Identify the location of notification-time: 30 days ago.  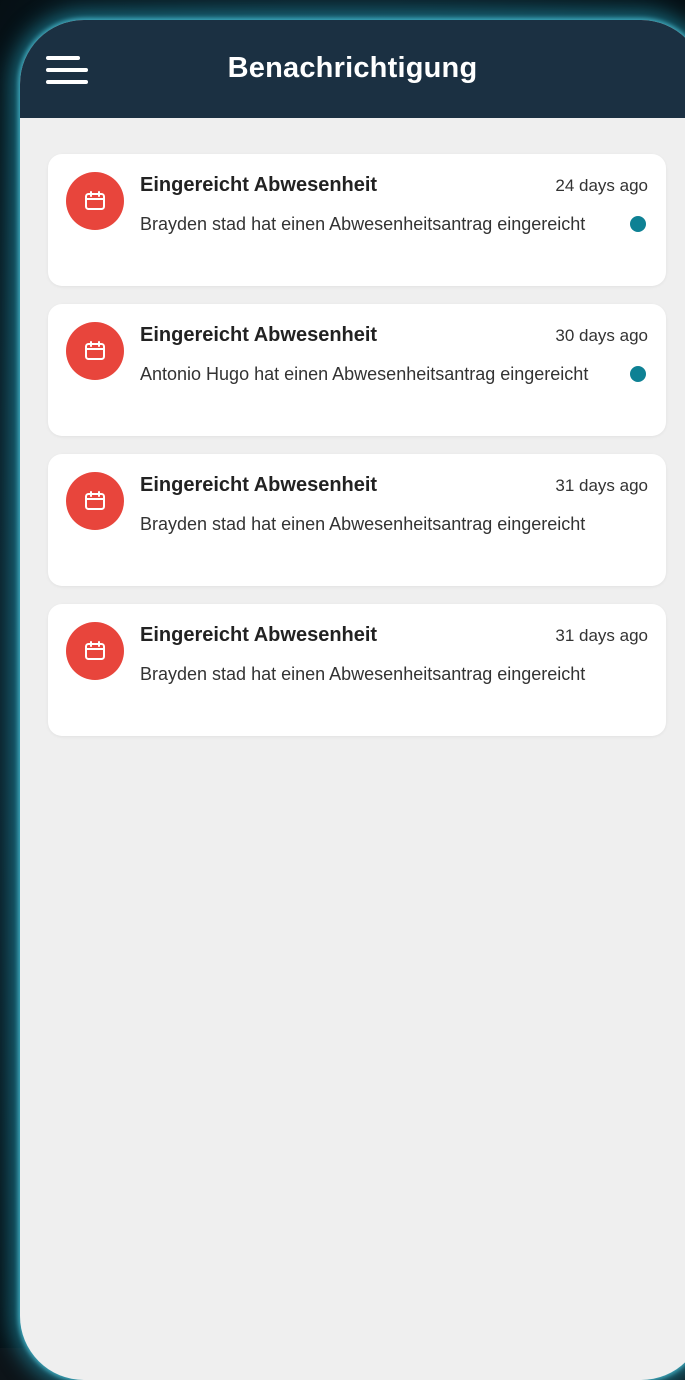
(601, 335).